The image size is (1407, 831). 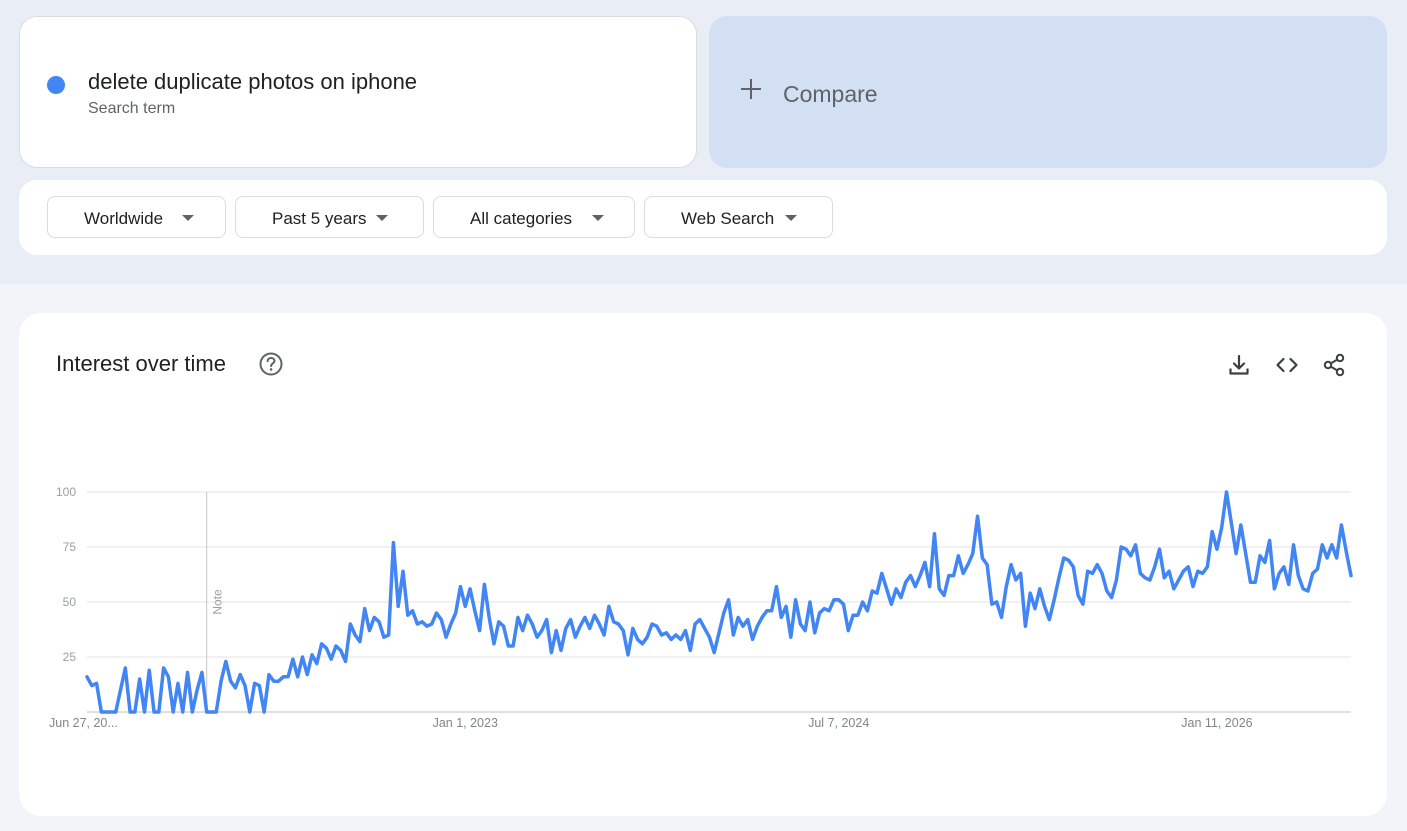 What do you see at coordinates (132, 108) in the screenshot?
I see `search-term-type: Search term` at bounding box center [132, 108].